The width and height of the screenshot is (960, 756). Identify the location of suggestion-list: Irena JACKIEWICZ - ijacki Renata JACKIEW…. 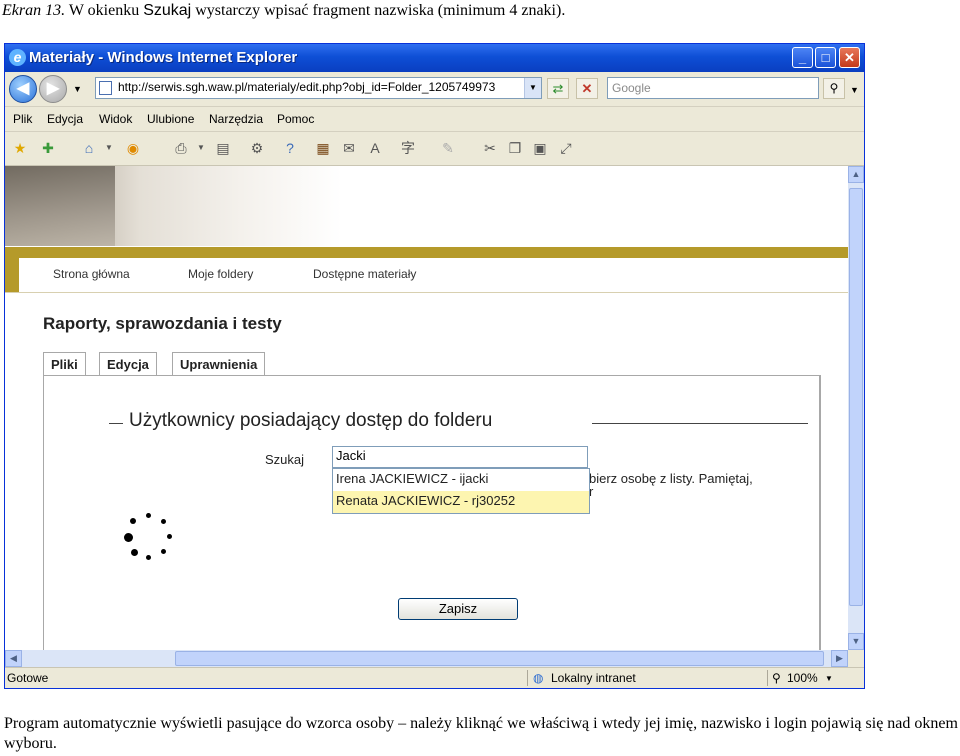
(461, 491).